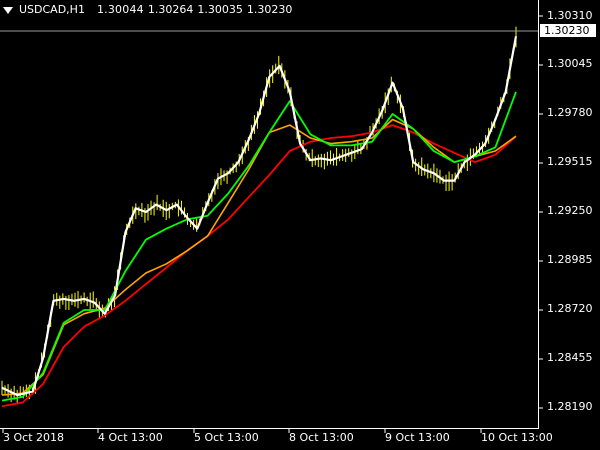 The width and height of the screenshot is (600, 450). Describe the element at coordinates (120, 9) in the screenshot. I see `ohlc-open: 1.30044` at that location.